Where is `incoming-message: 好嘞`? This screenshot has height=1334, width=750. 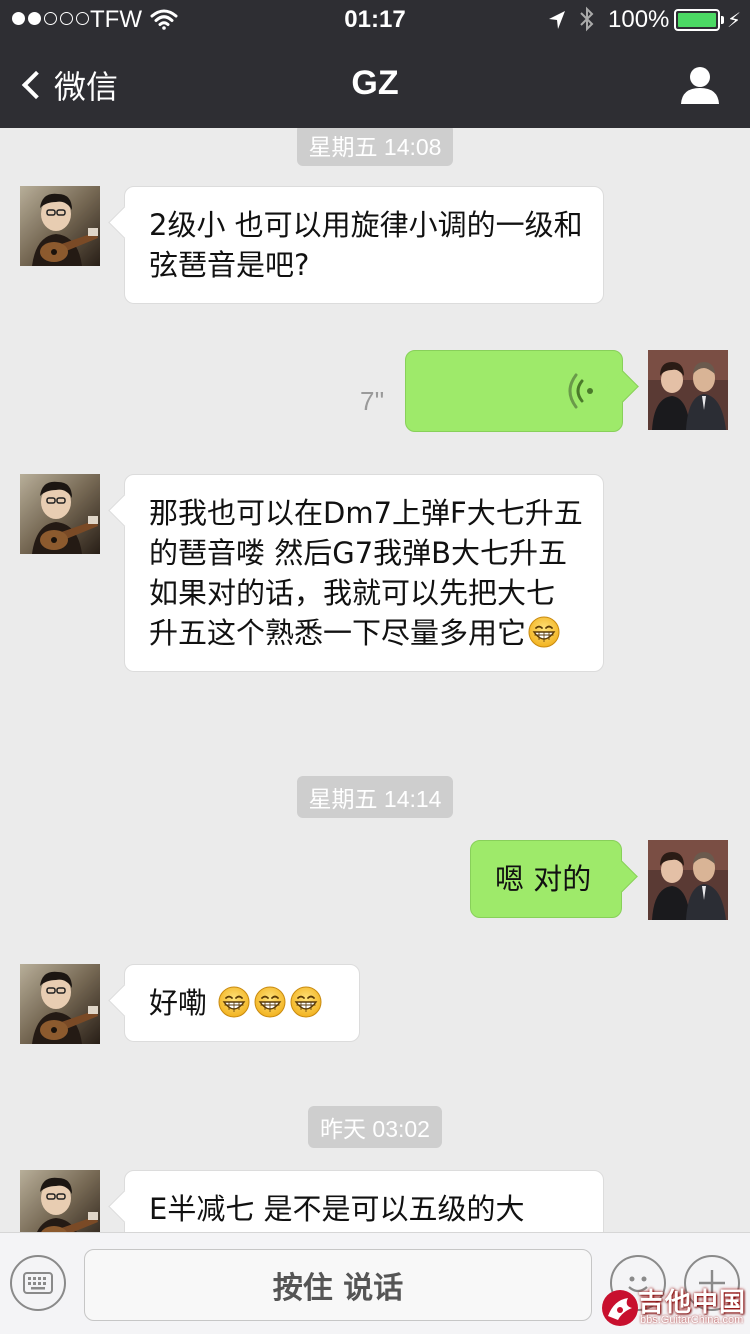
incoming-message: 好嘞 is located at coordinates (242, 1003).